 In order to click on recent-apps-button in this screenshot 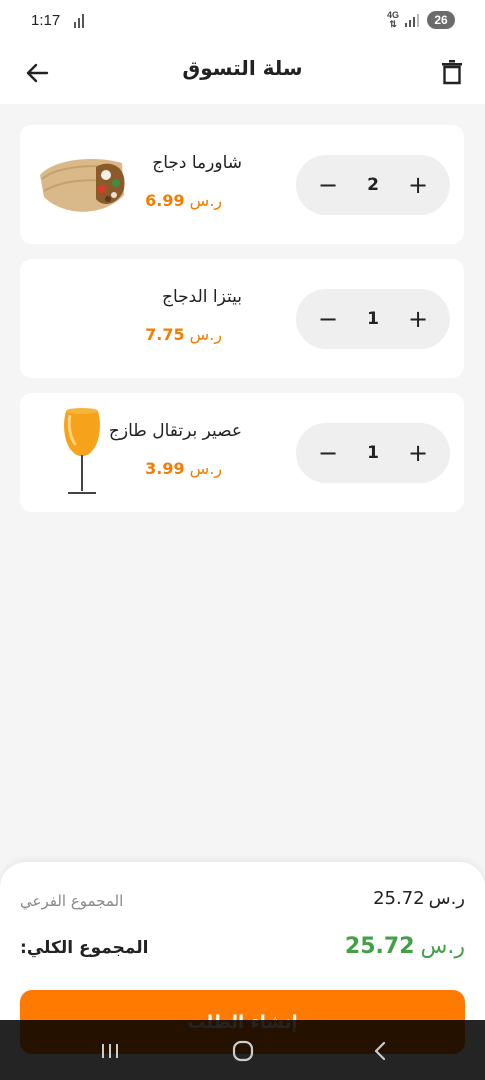, I will do `click(110, 1051)`.